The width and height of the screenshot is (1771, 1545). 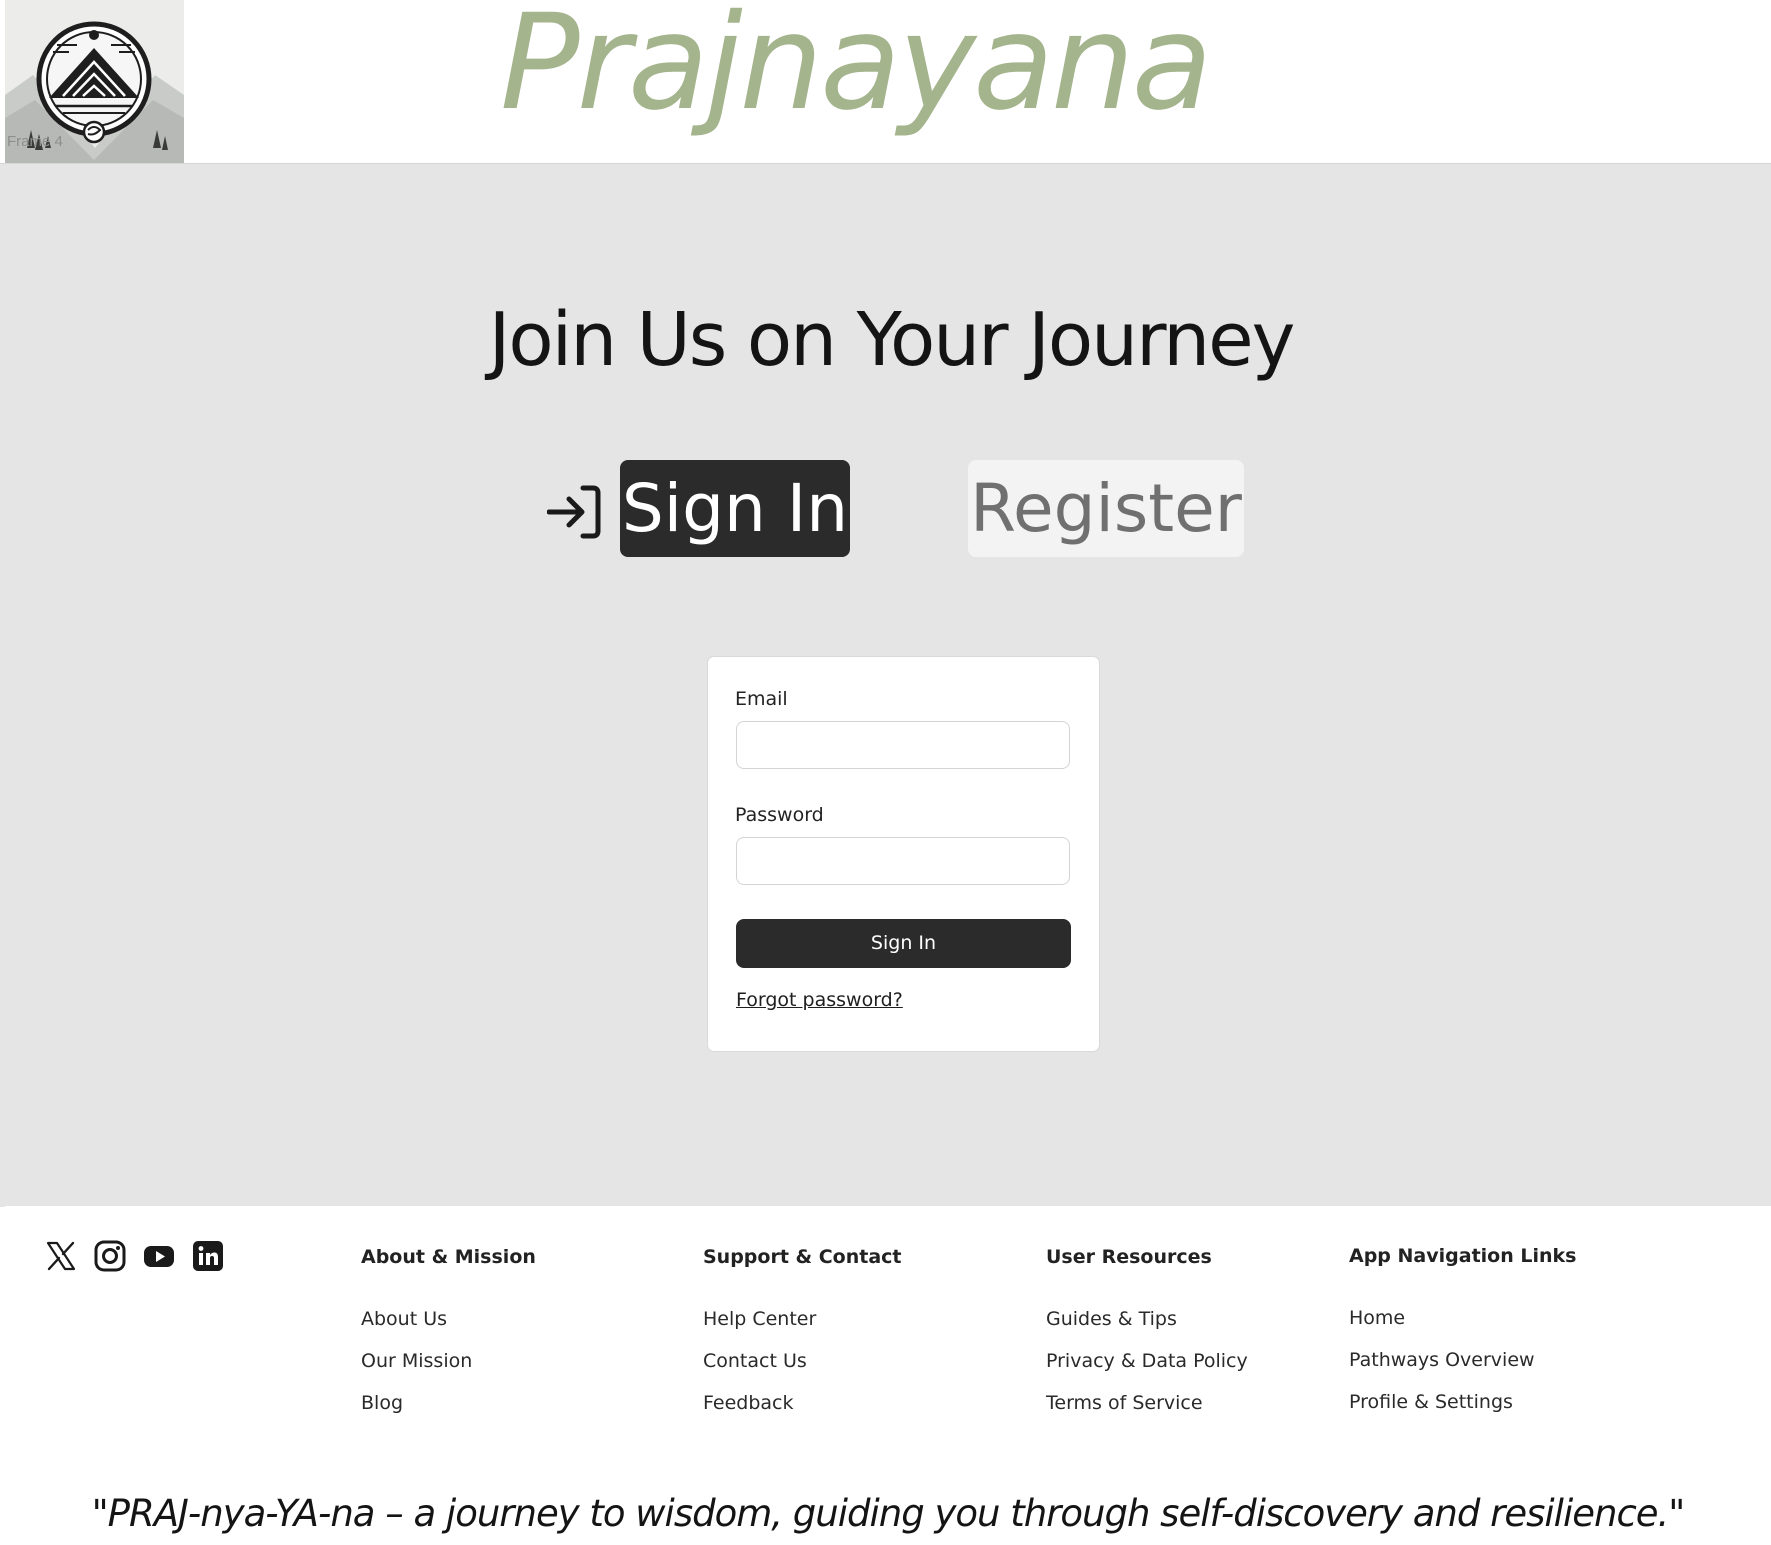 What do you see at coordinates (802, 1257) in the screenshot?
I see `footer-heading-support: Support & Contact` at bounding box center [802, 1257].